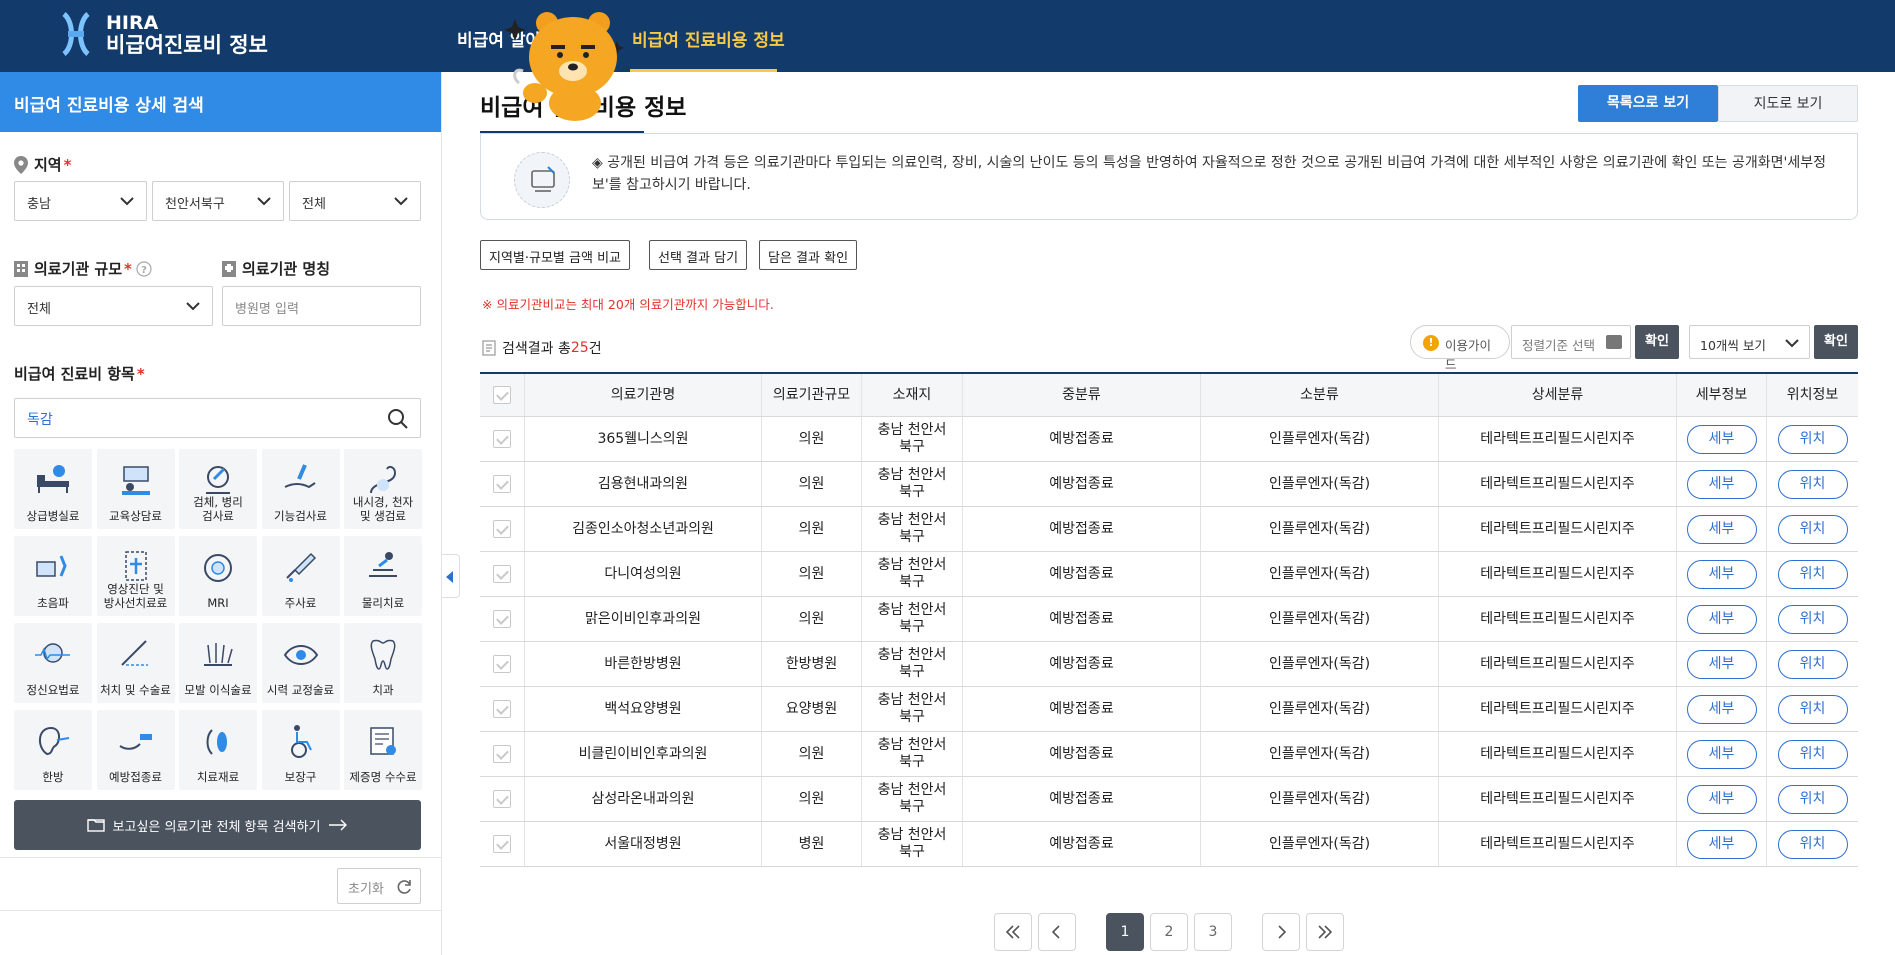 This screenshot has width=1895, height=955. I want to click on nav-active-underline, so click(703, 70).